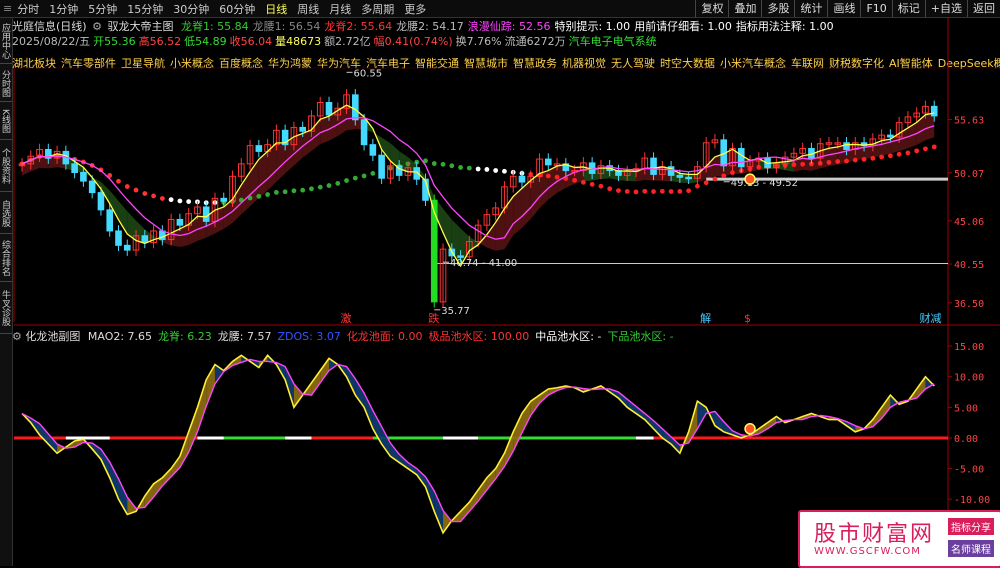 This screenshot has width=1000, height=568. I want to click on signal-marker: 激, so click(346, 318).